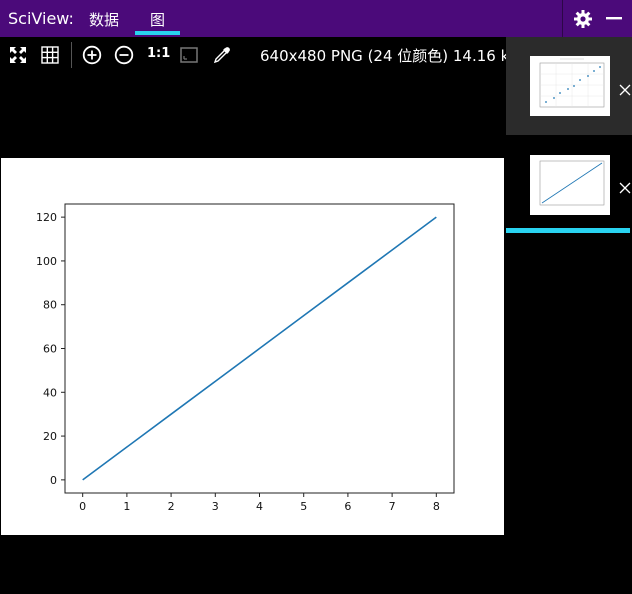 The image size is (632, 594). I want to click on minus-icon, so click(614, 18).